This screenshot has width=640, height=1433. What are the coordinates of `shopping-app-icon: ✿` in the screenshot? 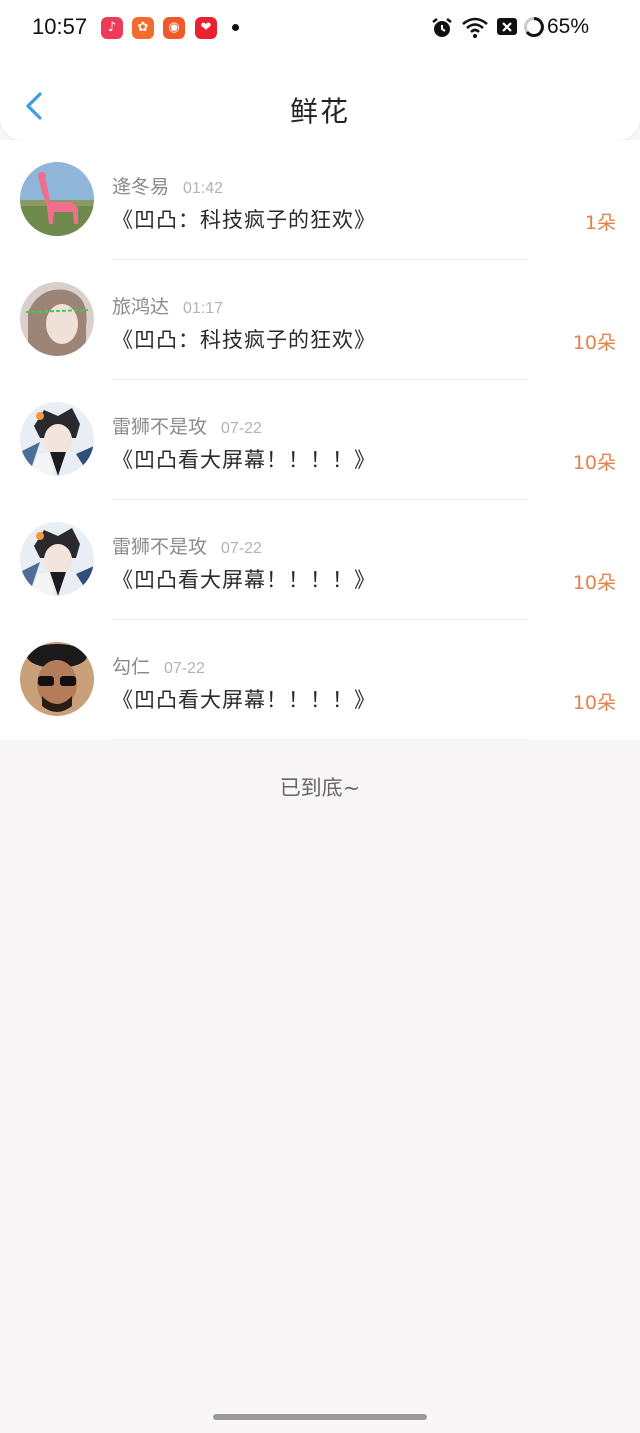 It's located at (143, 28).